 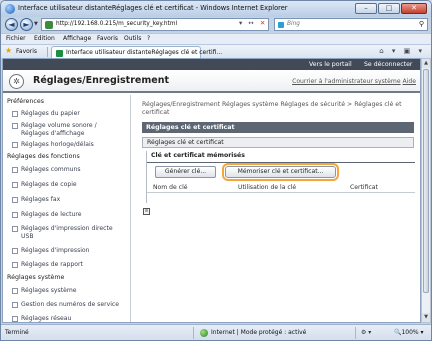 What do you see at coordinates (107, 38) in the screenshot?
I see `menu-favoris: Favoris` at bounding box center [107, 38].